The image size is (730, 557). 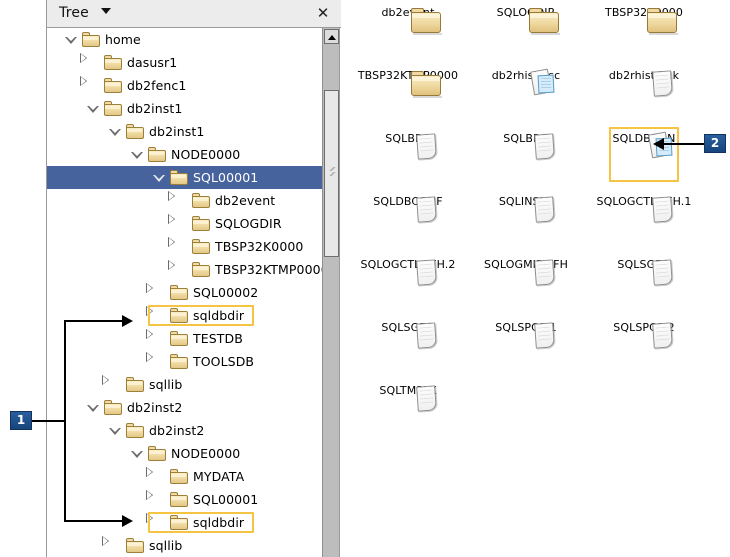 I want to click on callout-2-arrow, so click(x=658, y=144).